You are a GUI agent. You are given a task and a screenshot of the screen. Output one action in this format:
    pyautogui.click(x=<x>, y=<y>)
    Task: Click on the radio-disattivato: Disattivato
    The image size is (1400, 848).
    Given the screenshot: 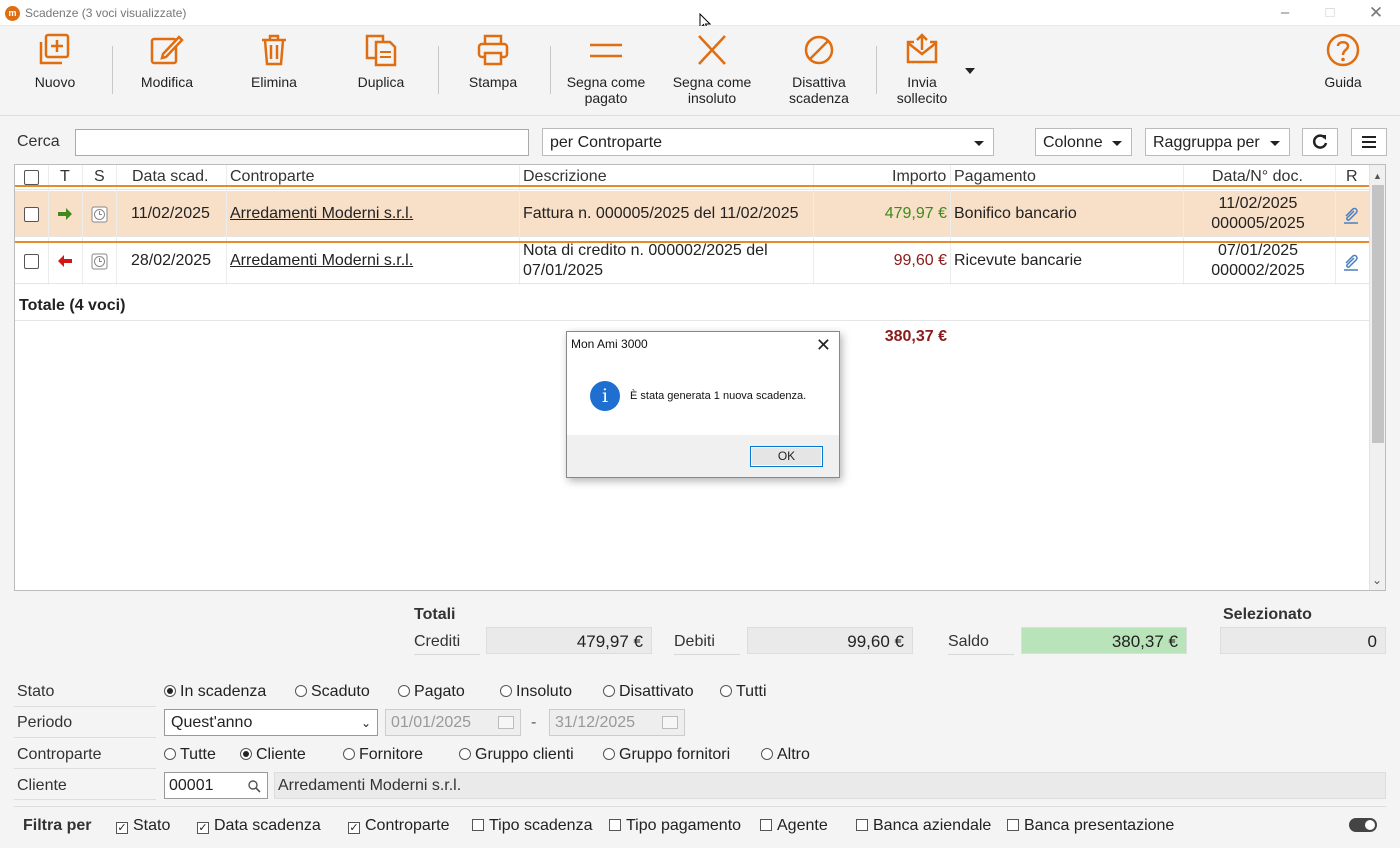 What is the action you would take?
    pyautogui.click(x=648, y=692)
    